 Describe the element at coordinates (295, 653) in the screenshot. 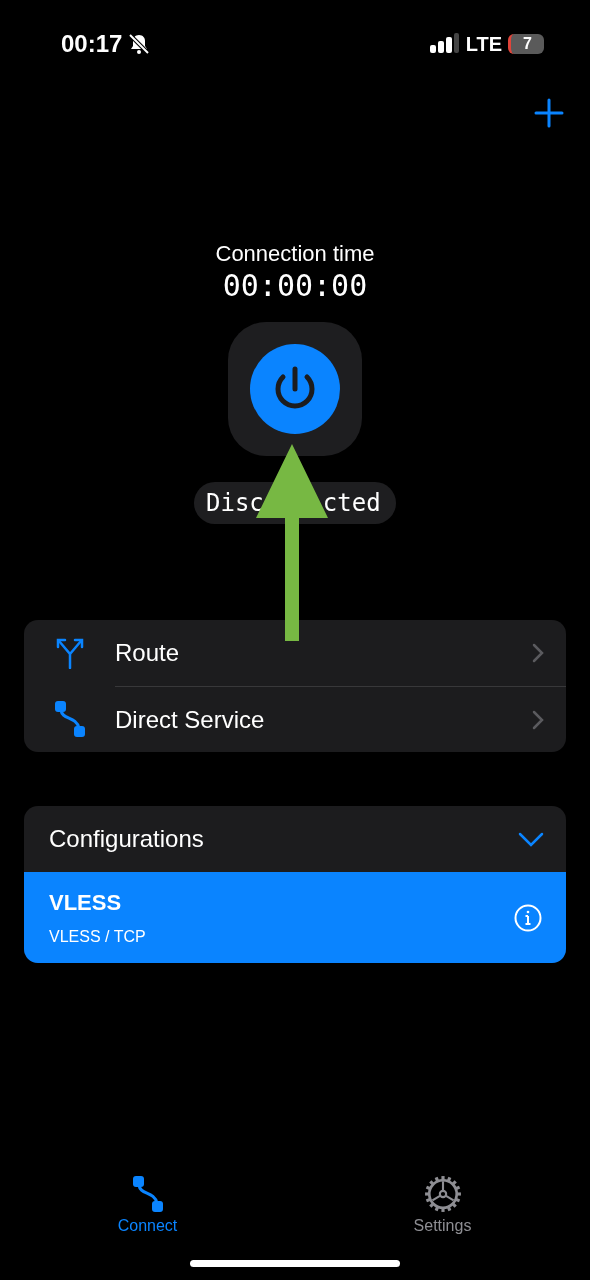

I see `menu-item: Route` at that location.